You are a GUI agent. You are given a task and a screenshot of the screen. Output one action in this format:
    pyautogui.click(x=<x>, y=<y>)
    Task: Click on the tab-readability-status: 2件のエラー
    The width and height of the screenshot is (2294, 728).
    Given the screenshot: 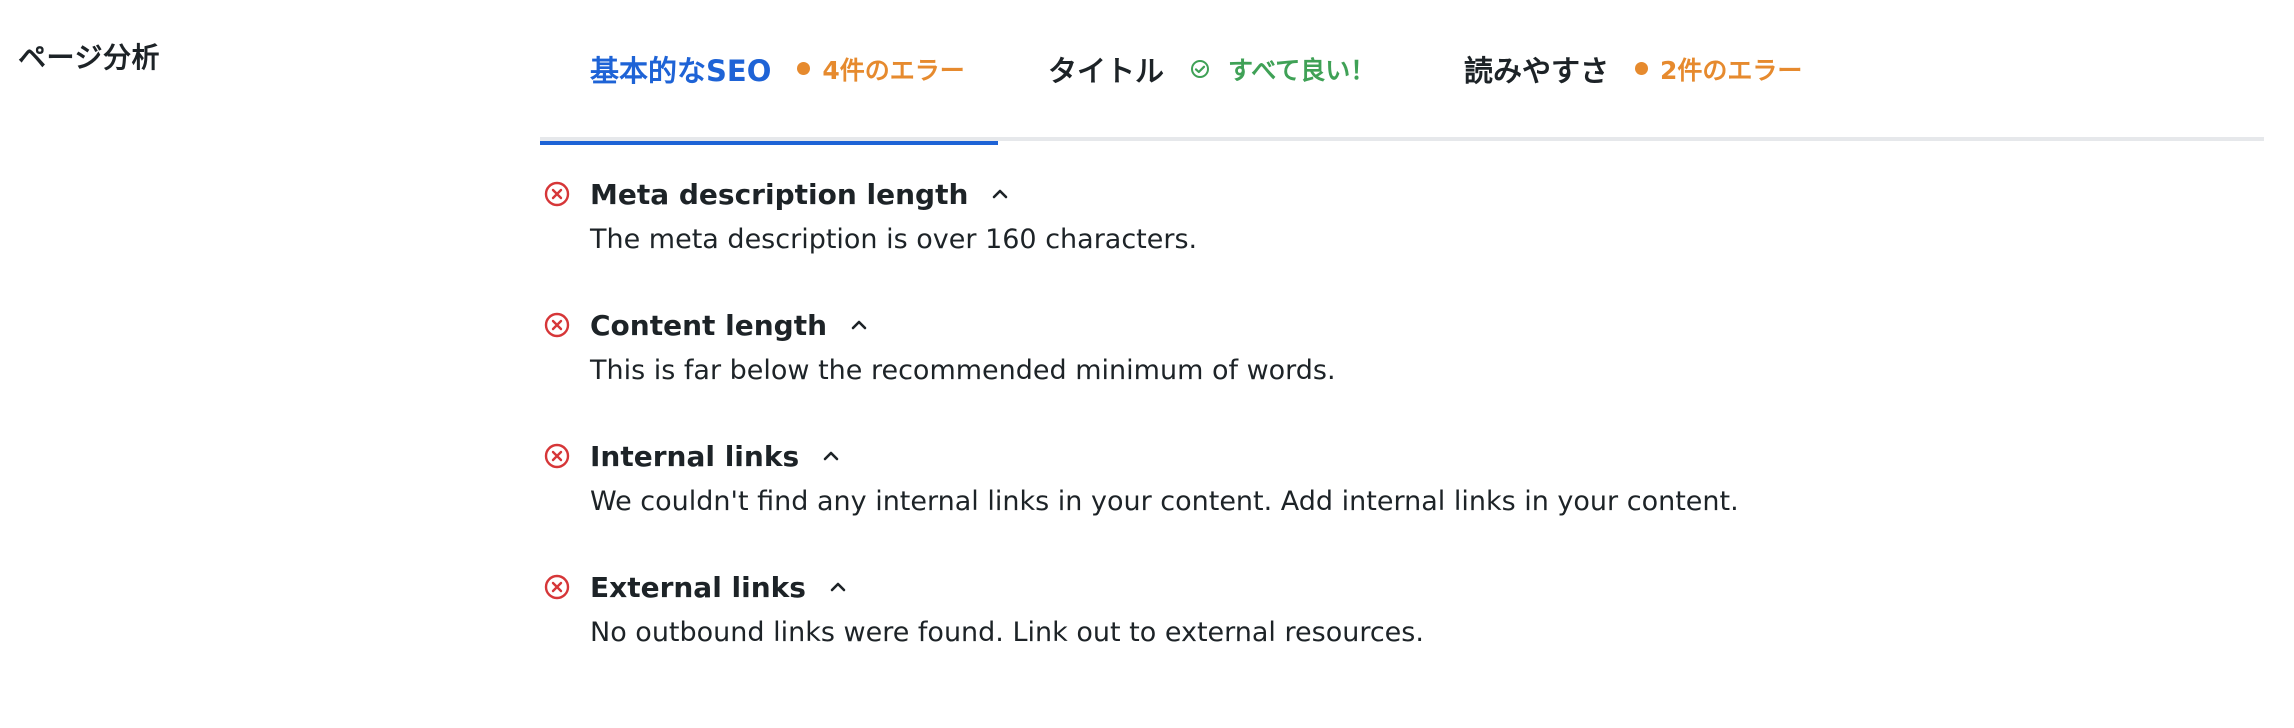 What is the action you would take?
    pyautogui.click(x=1731, y=70)
    